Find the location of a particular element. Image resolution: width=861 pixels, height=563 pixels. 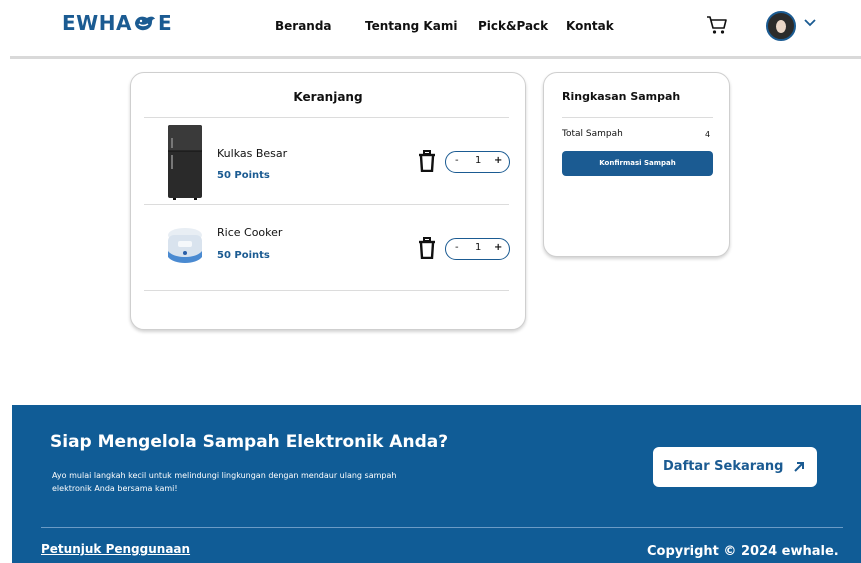

arrow-up-right-icon is located at coordinates (799, 467).